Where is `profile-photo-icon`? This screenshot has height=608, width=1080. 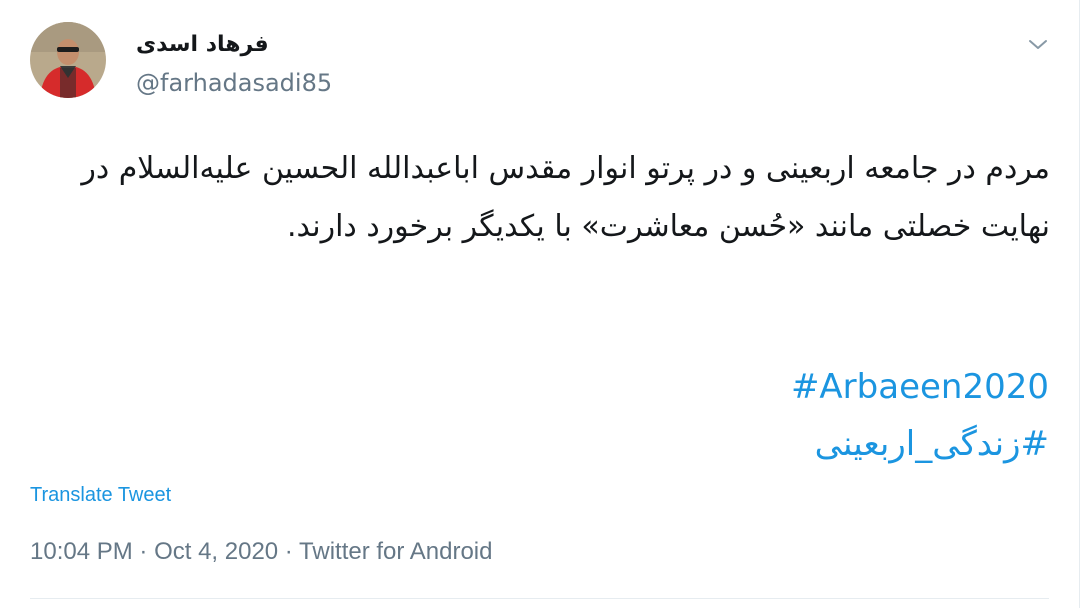 profile-photo-icon is located at coordinates (68, 60).